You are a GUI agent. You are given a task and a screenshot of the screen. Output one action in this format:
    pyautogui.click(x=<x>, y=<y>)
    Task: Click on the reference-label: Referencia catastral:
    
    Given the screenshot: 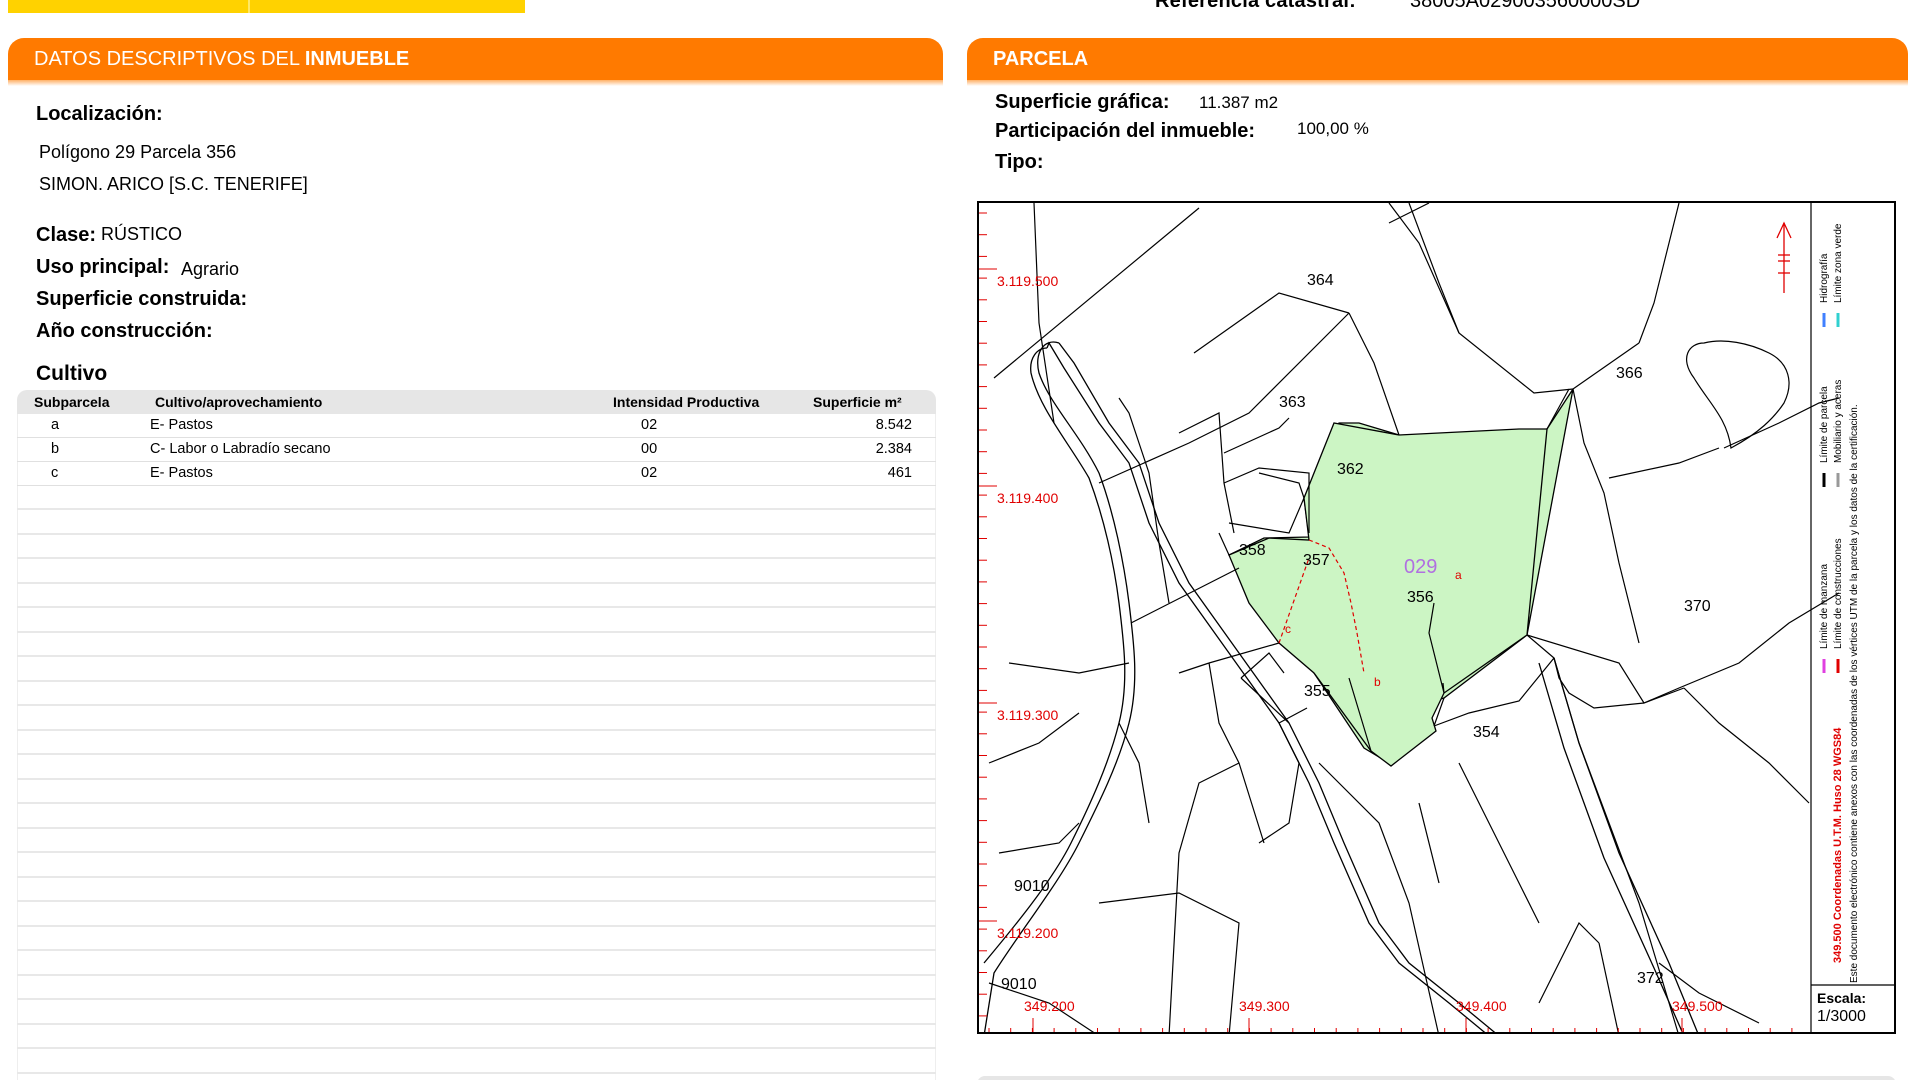 What is the action you would take?
    pyautogui.click(x=1255, y=6)
    